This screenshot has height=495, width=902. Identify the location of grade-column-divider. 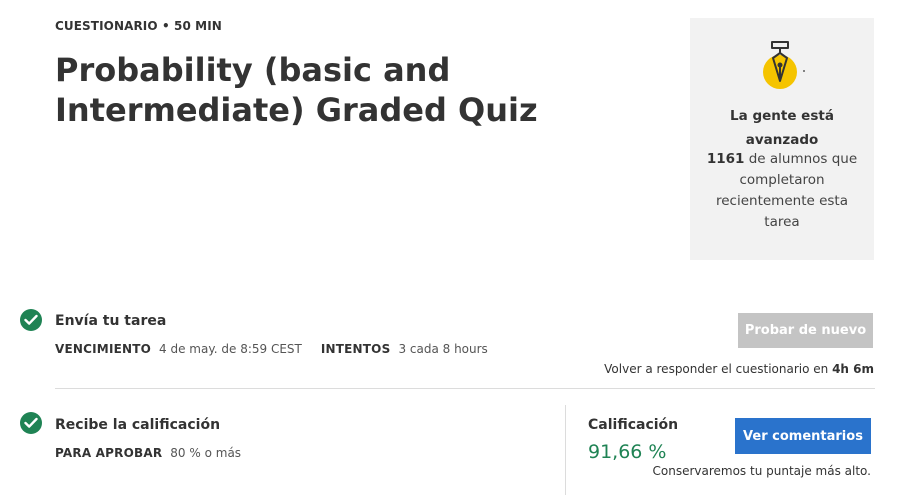
(565, 450).